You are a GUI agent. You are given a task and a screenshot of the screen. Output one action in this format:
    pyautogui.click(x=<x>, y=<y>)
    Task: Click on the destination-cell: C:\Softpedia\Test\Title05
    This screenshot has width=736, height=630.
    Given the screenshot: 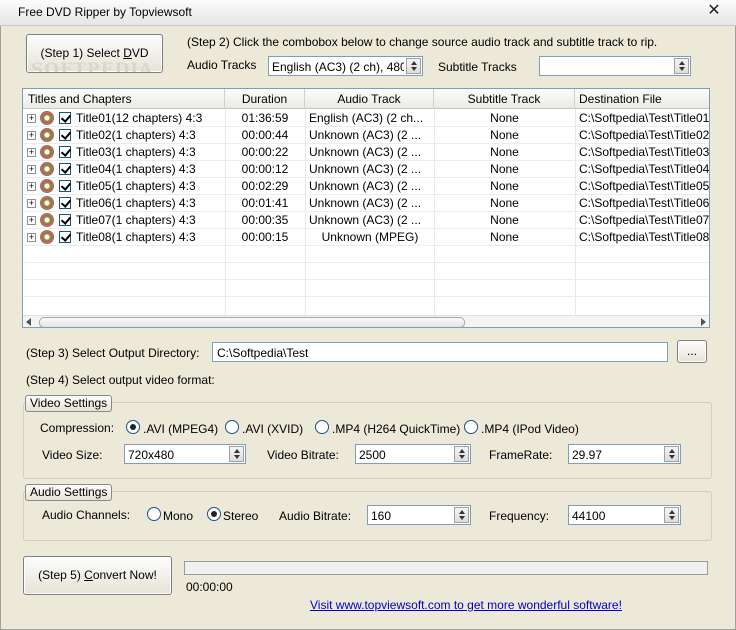 What is the action you would take?
    pyautogui.click(x=644, y=186)
    